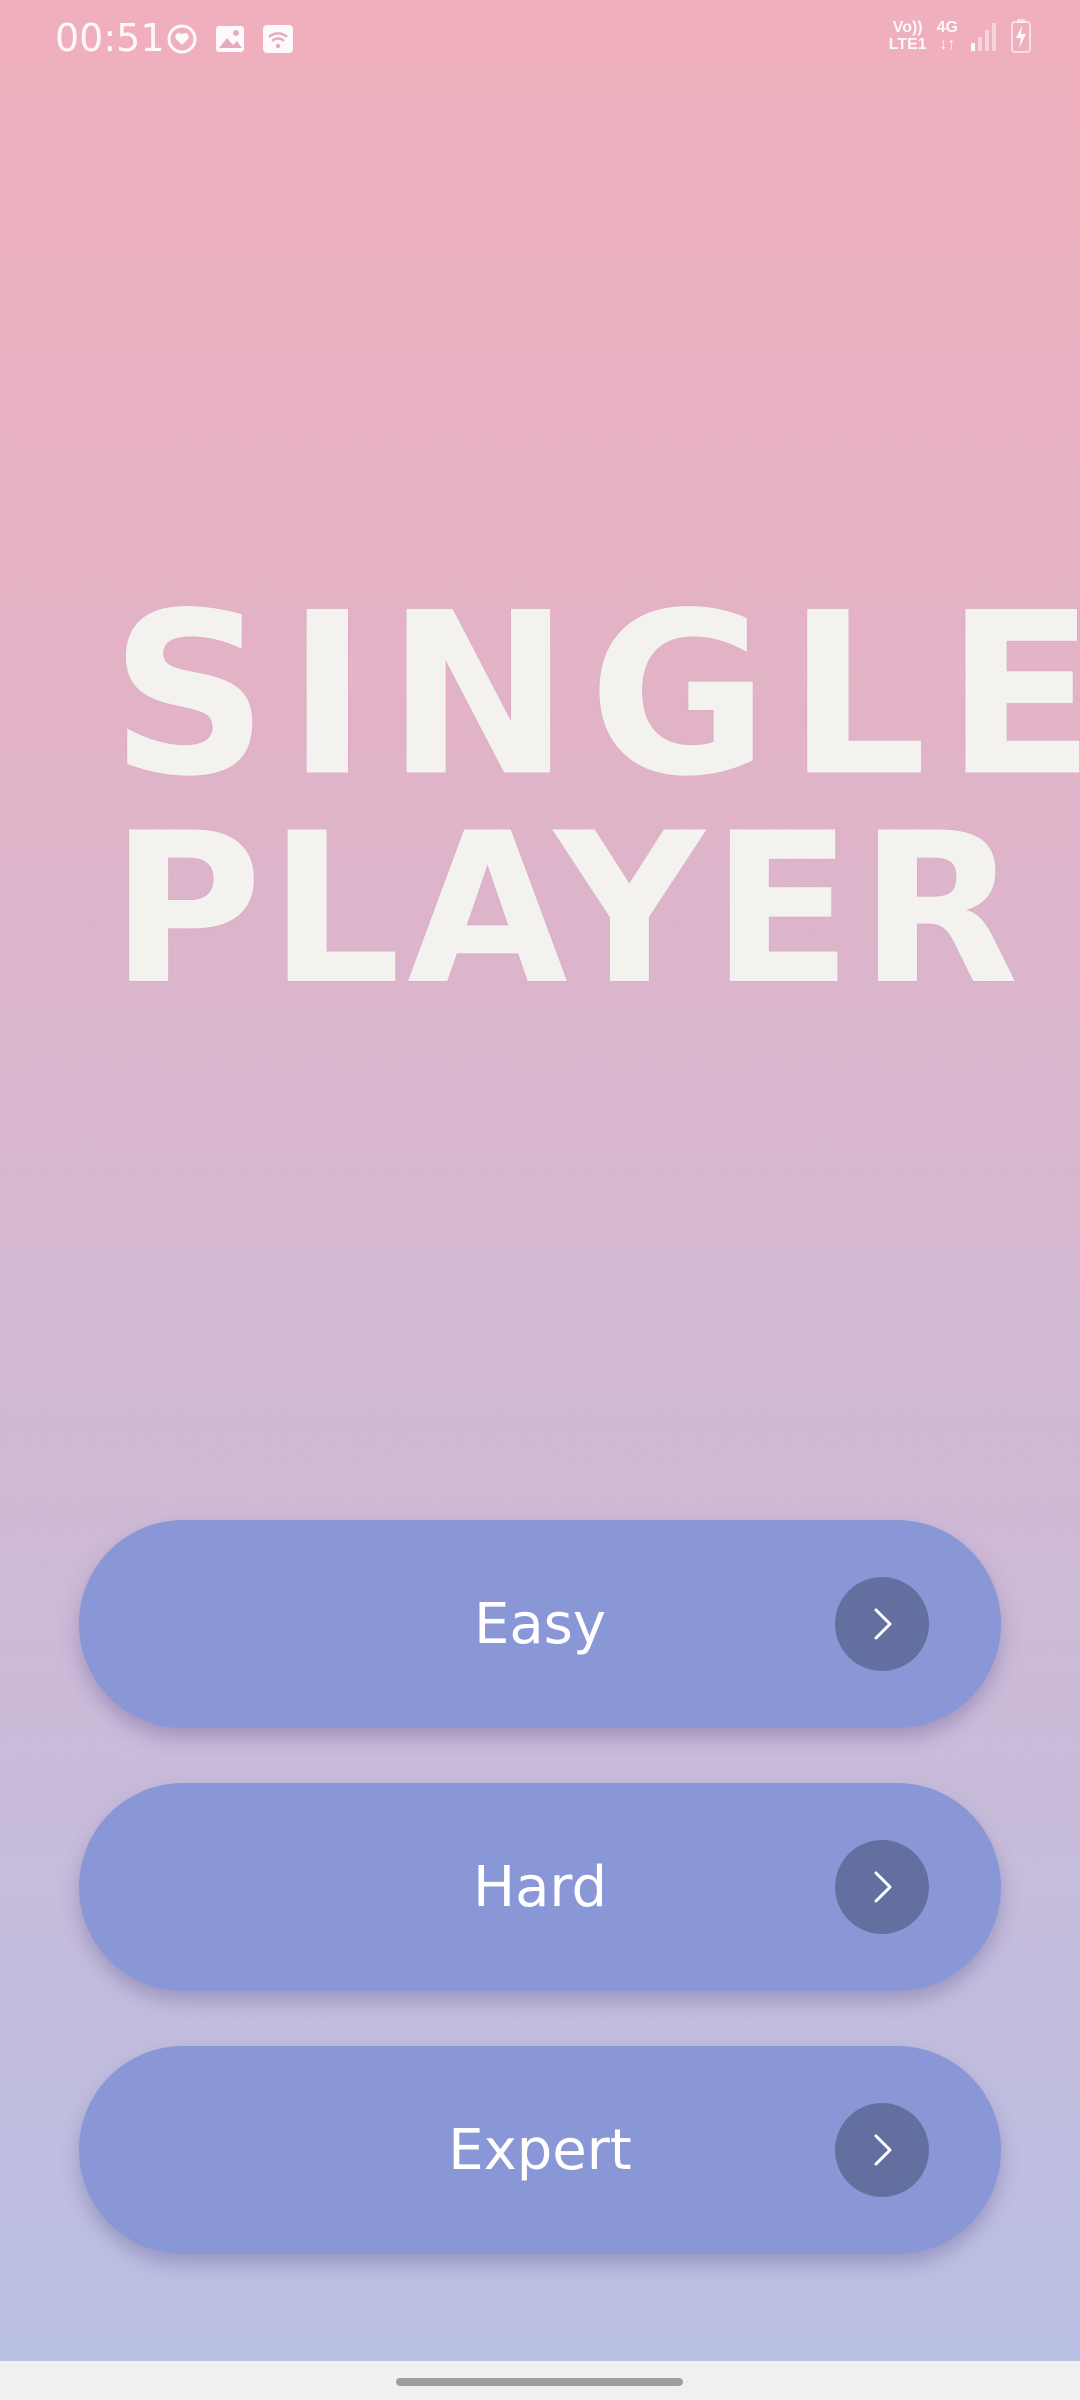  What do you see at coordinates (595, 695) in the screenshot?
I see `title-line-single: SINGLE` at bounding box center [595, 695].